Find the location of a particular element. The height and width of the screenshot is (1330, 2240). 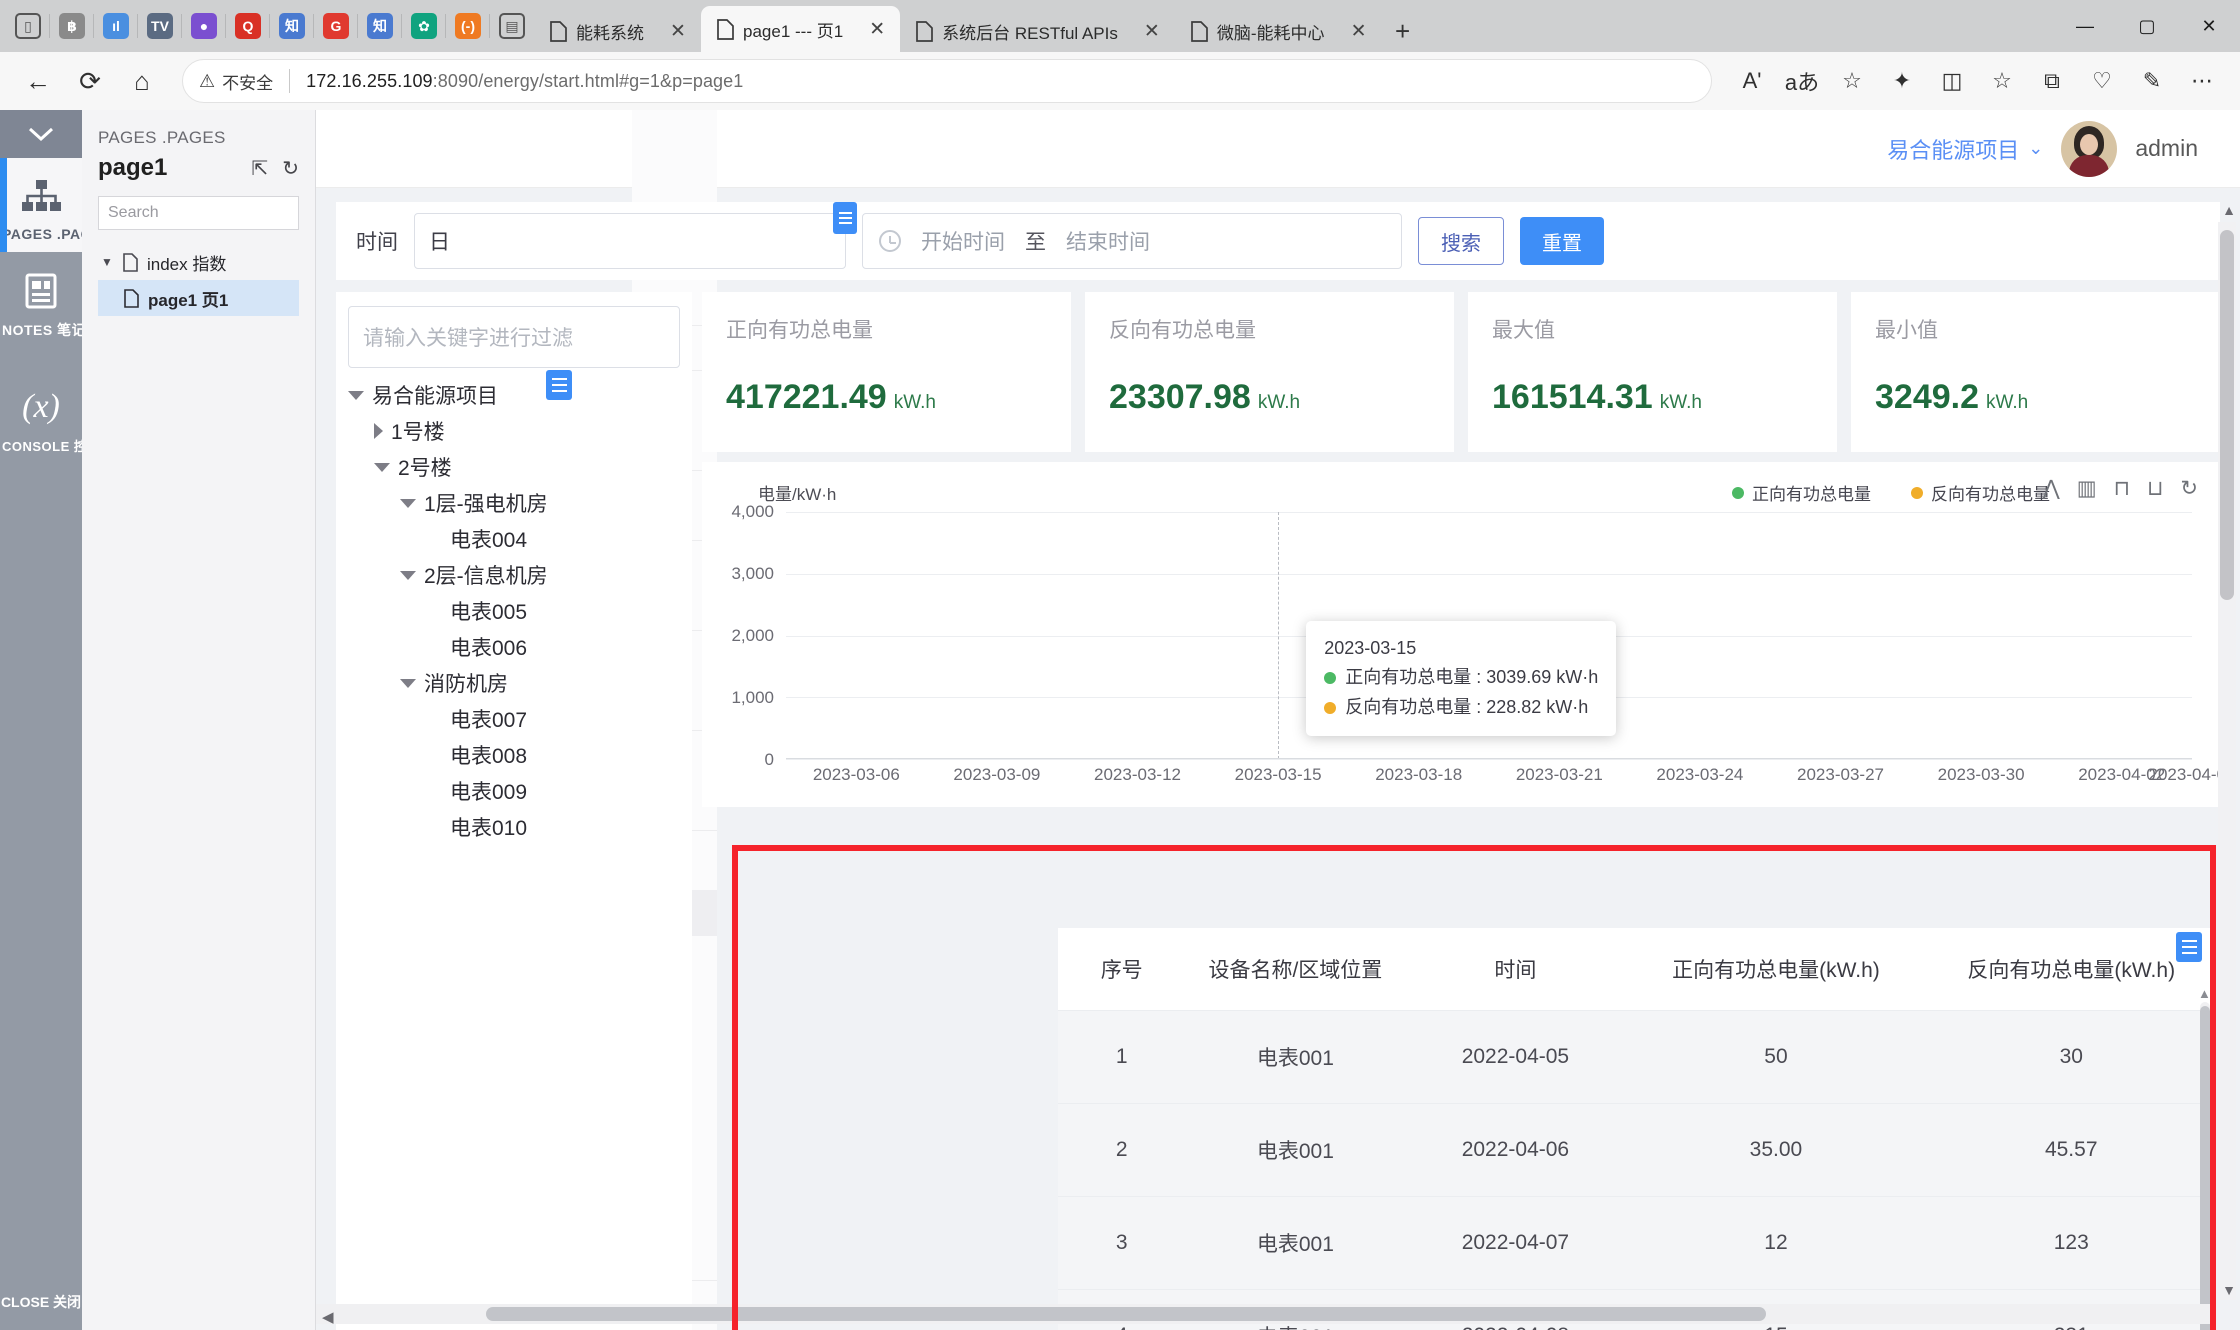

tree-drag-handle-badge is located at coordinates (559, 385).